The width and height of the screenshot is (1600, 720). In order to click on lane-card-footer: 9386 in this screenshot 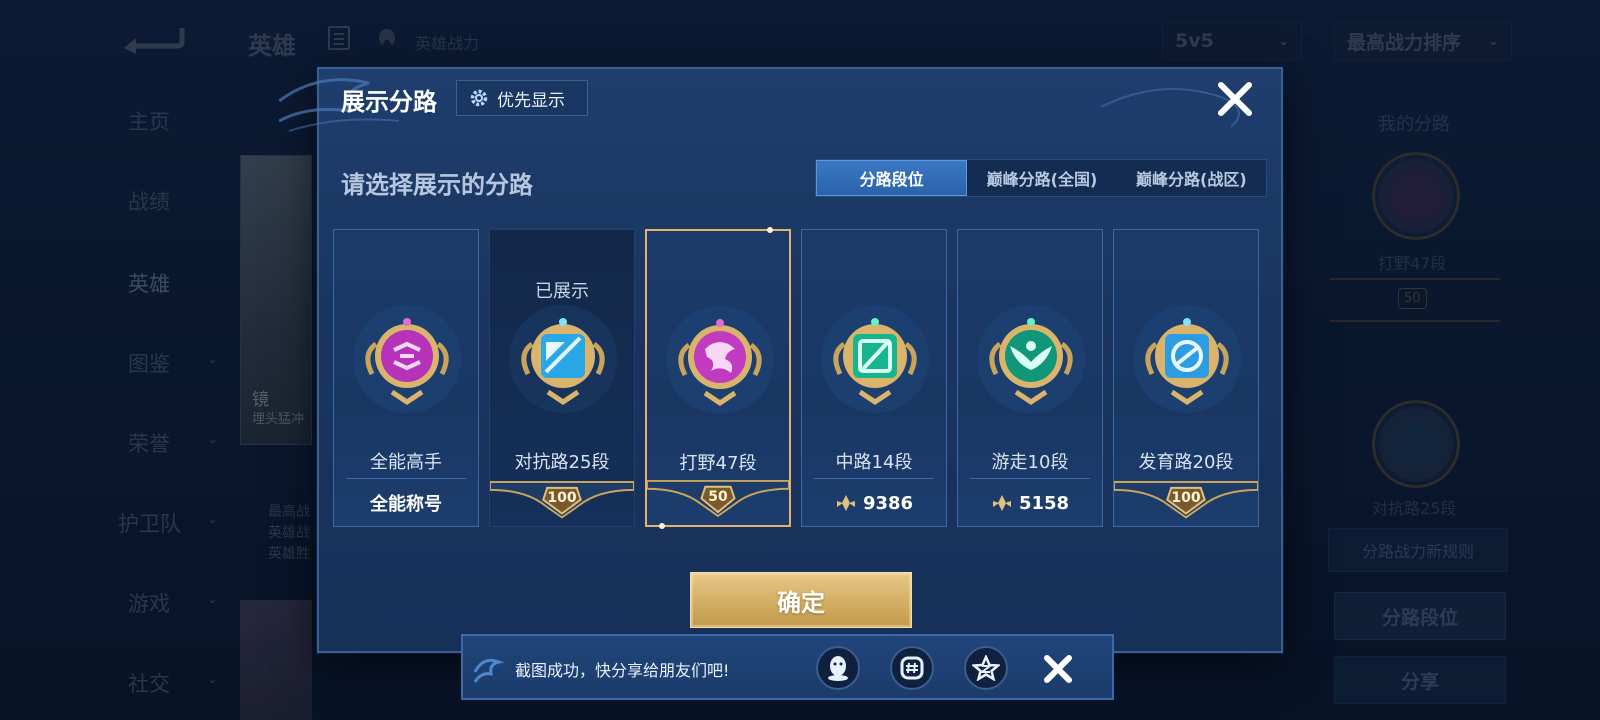, I will do `click(874, 503)`.